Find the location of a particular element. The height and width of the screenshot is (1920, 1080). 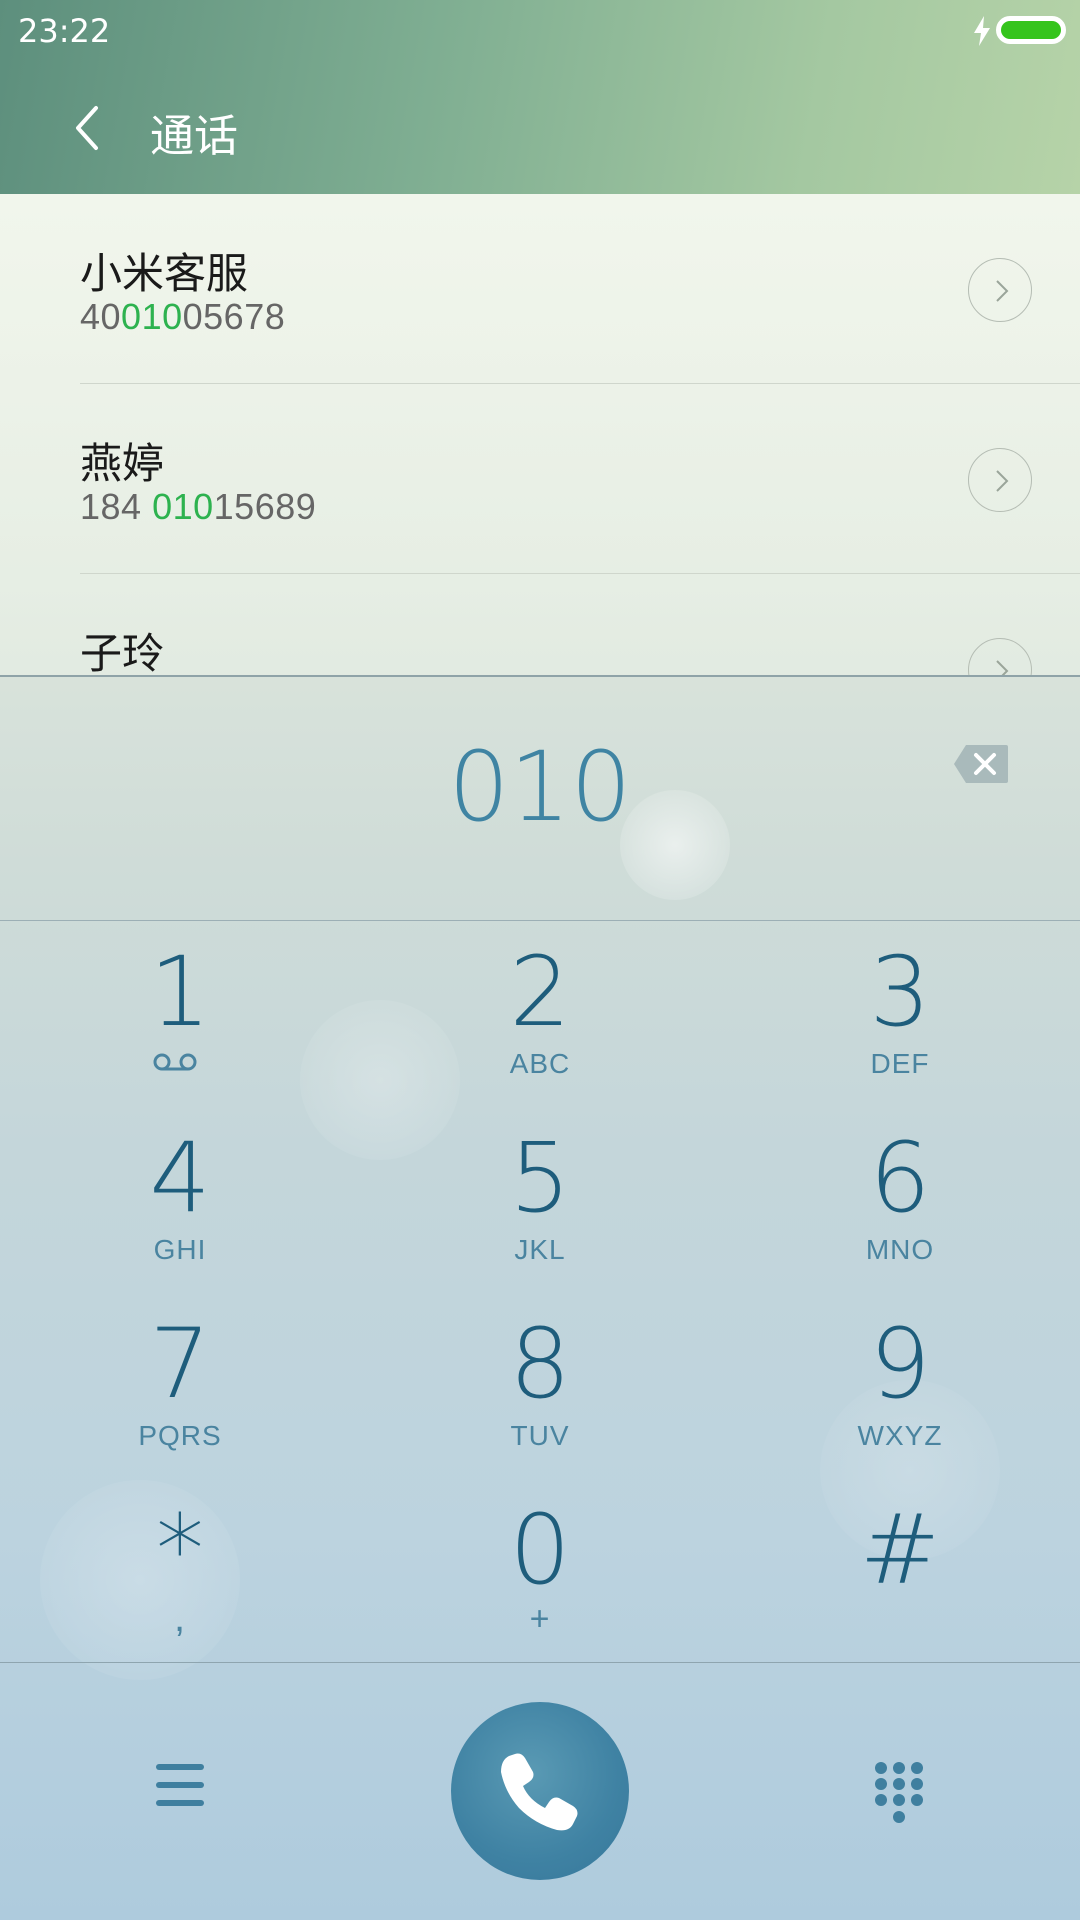

contact-number: 4001005678 is located at coordinates (183, 316).